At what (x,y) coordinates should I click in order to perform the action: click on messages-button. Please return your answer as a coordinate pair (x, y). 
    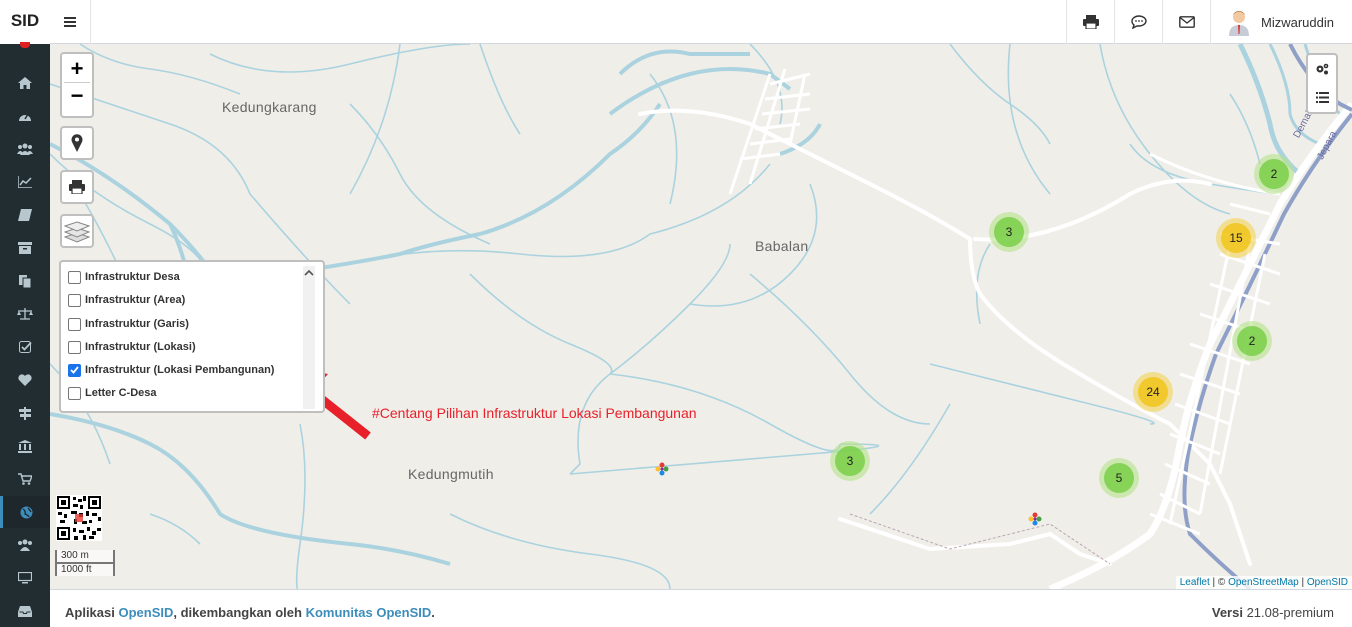
    Looking at the image, I should click on (1186, 22).